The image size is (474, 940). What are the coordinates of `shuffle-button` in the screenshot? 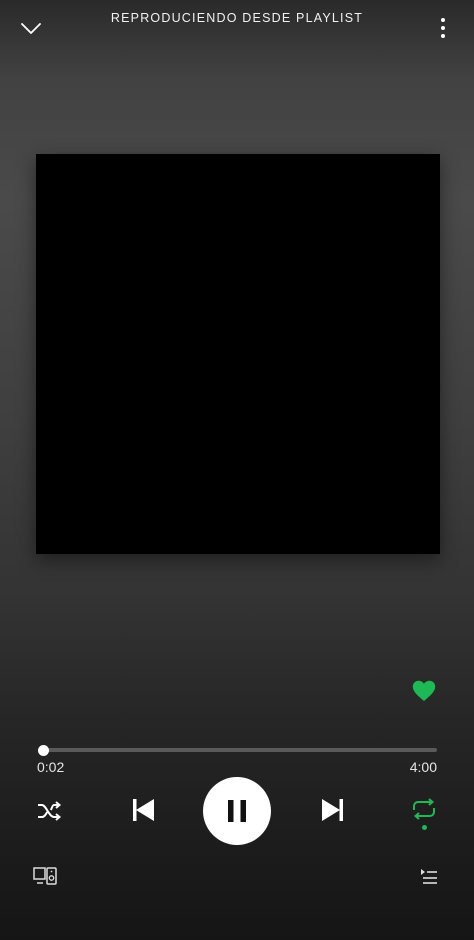 It's located at (49, 811).